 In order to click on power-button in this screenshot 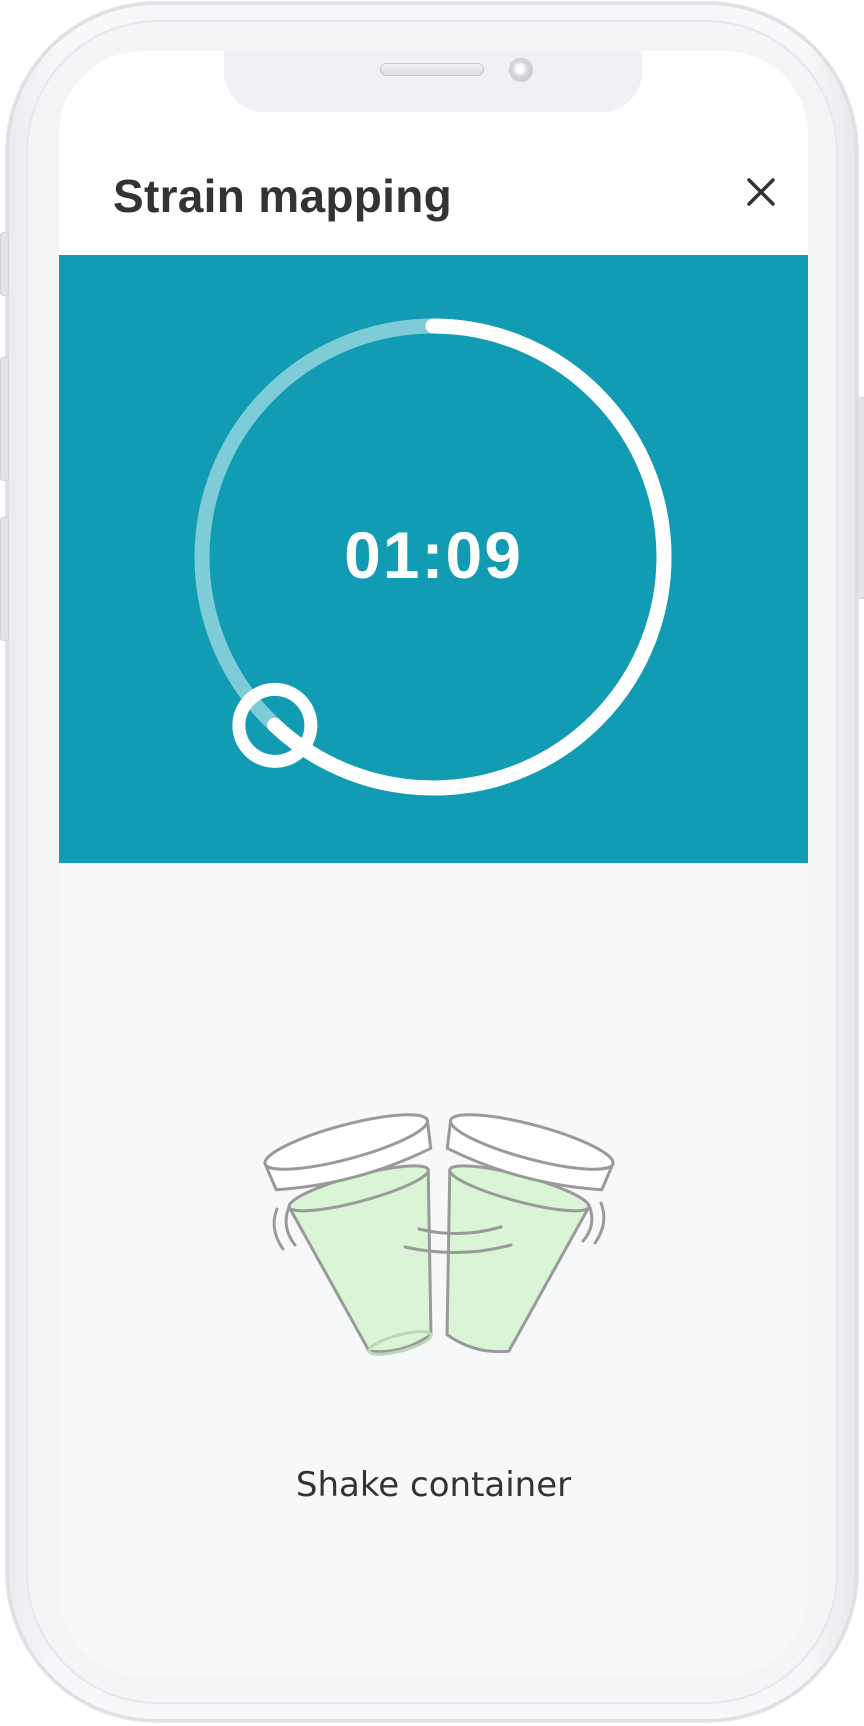, I will do `click(860, 498)`.